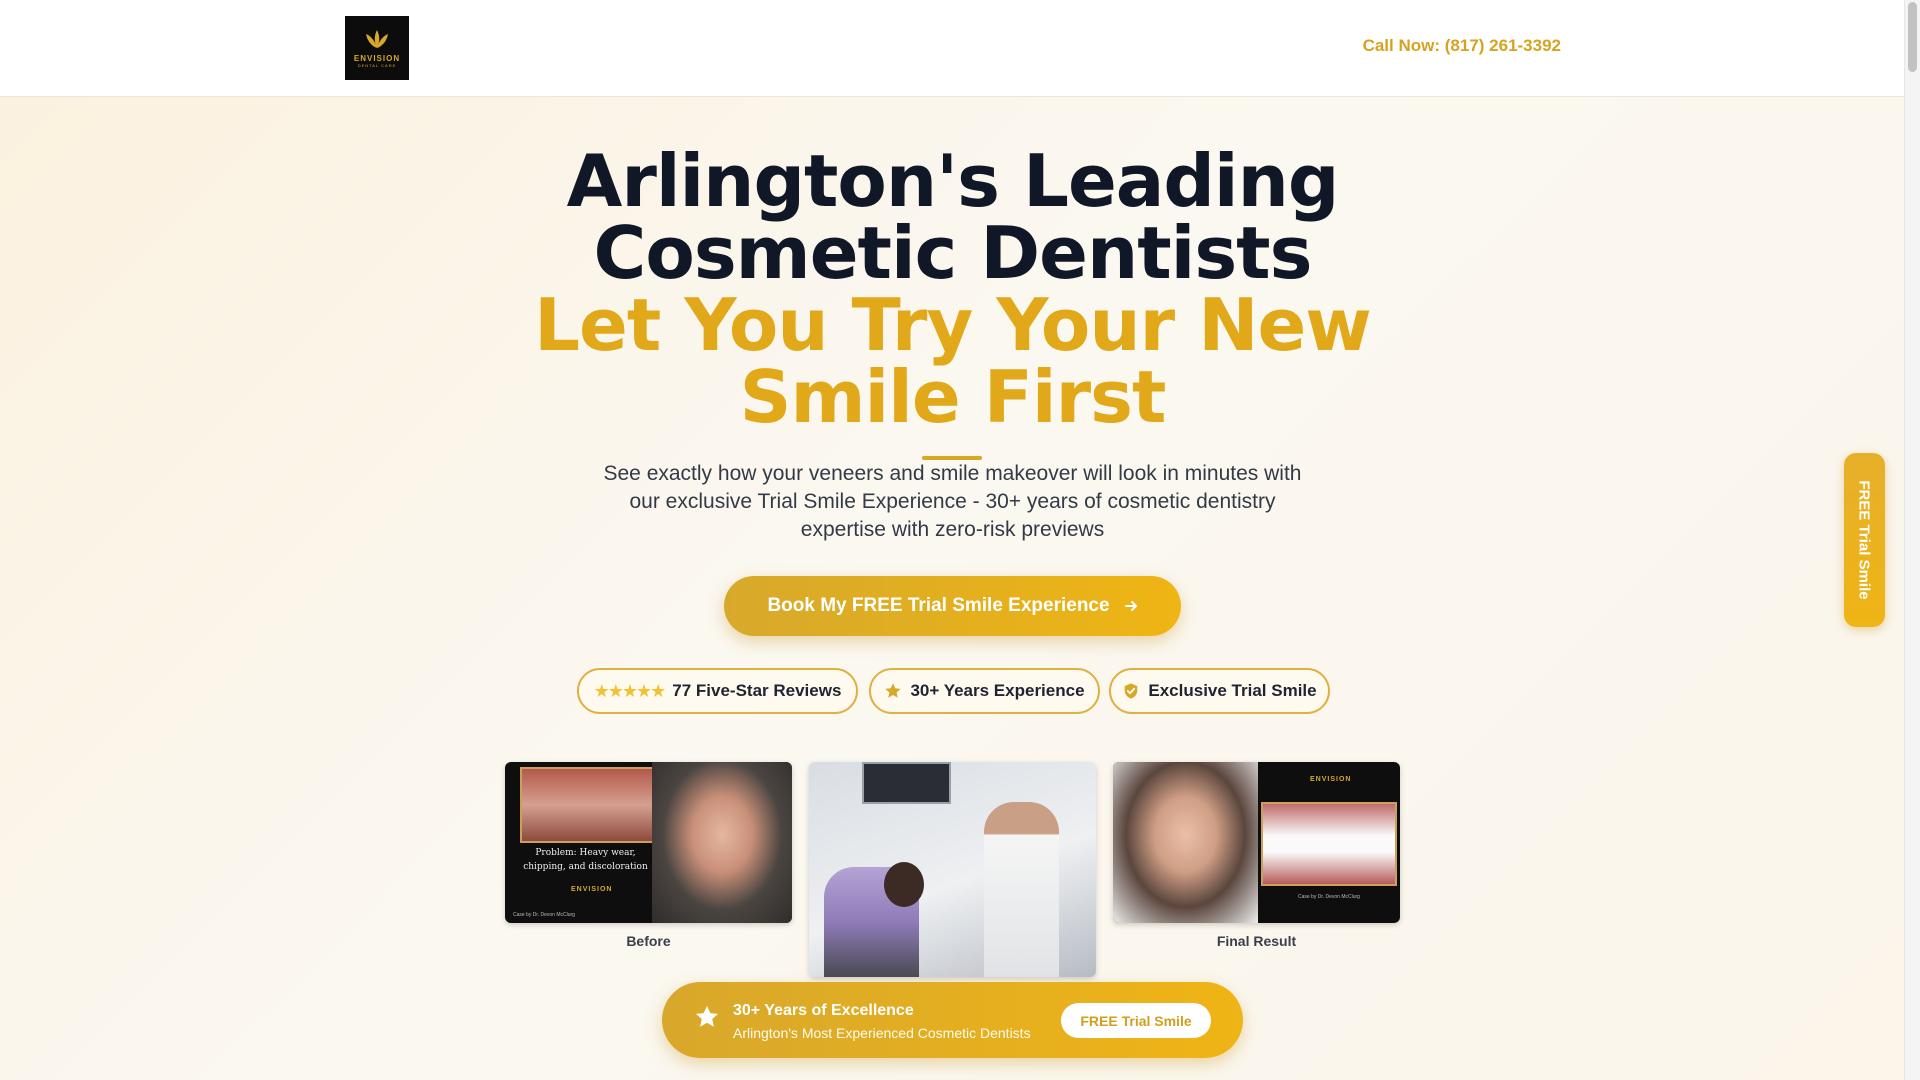 The height and width of the screenshot is (1080, 1920). Describe the element at coordinates (377, 58) in the screenshot. I see `logo-text: ENVISION` at that location.